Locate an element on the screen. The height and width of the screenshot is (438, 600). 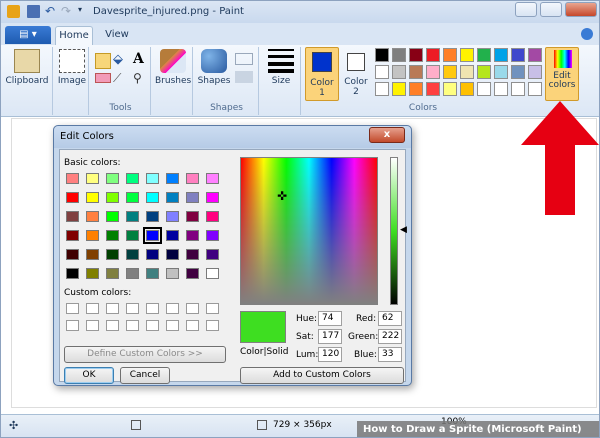
lum-field: 120 is located at coordinates (330, 354).